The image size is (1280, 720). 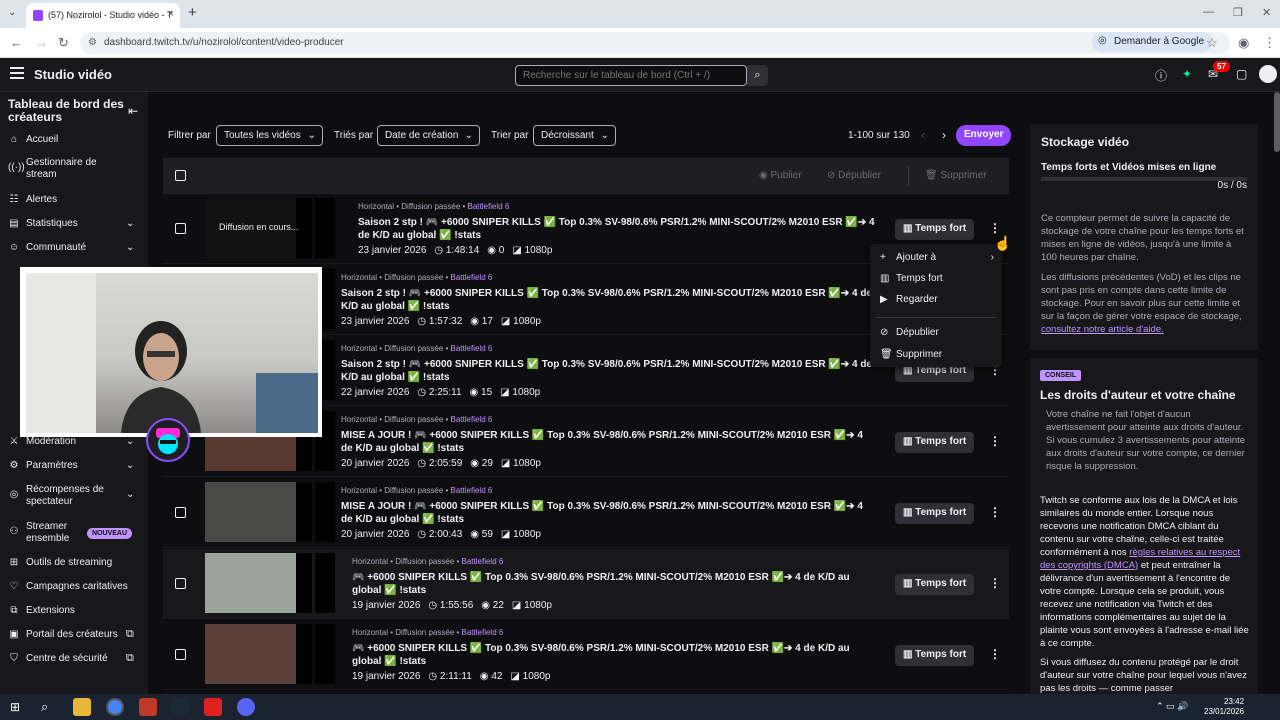 What do you see at coordinates (1241, 74) in the screenshot?
I see `whispers-icon: ▢` at bounding box center [1241, 74].